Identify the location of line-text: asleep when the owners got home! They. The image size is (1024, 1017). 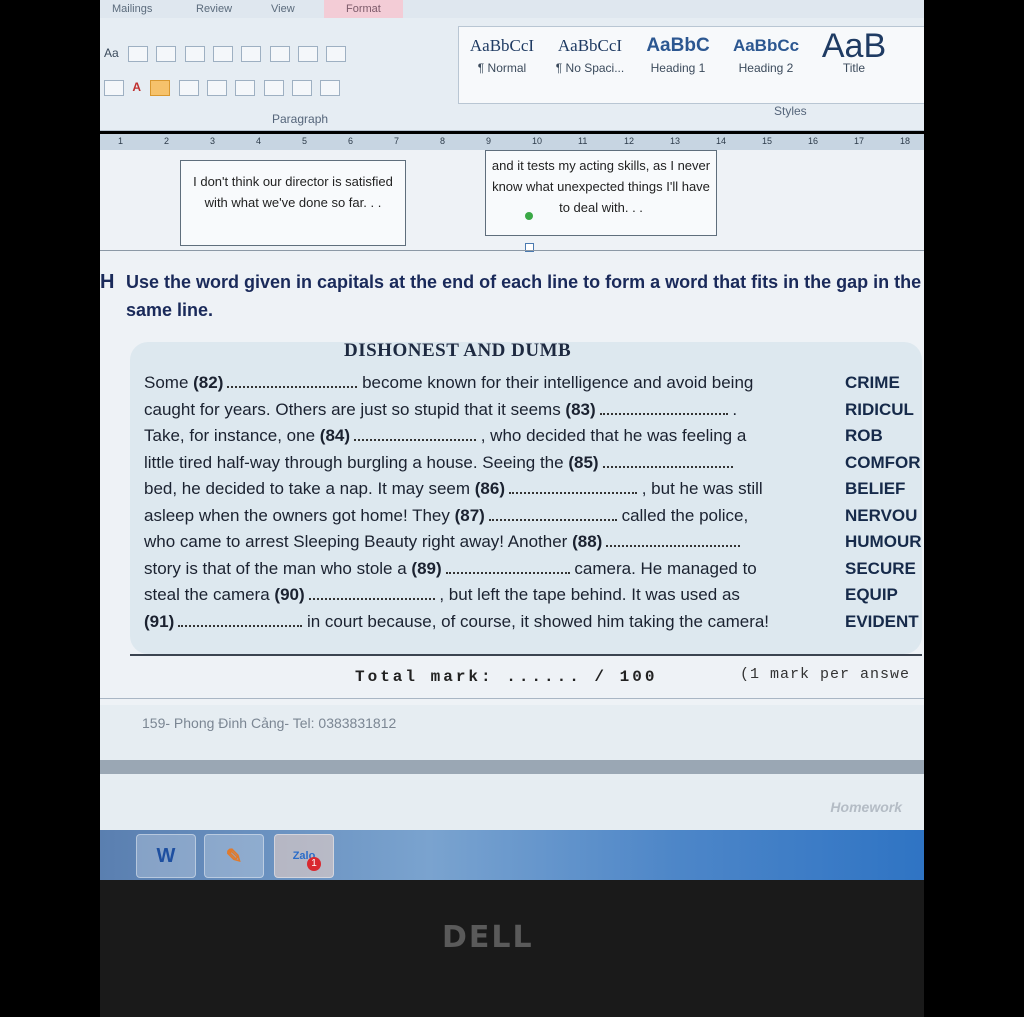
(299, 515).